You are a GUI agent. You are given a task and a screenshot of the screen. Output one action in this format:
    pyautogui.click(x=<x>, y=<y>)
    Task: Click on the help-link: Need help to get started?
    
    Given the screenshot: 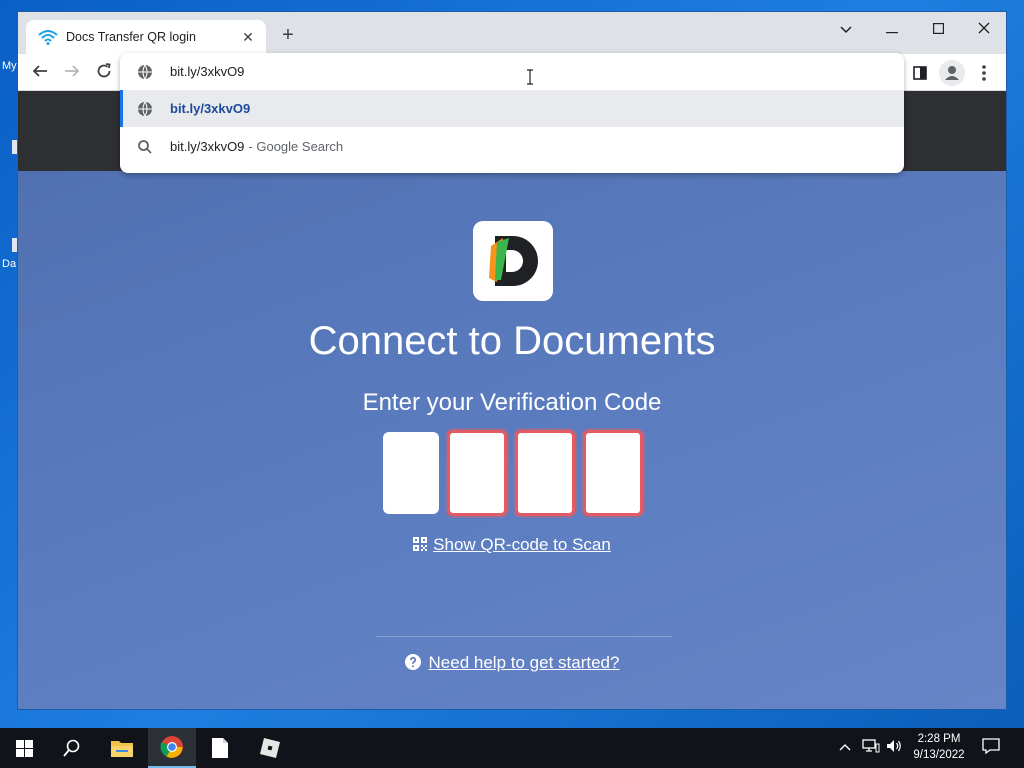 What is the action you would take?
    pyautogui.click(x=512, y=663)
    